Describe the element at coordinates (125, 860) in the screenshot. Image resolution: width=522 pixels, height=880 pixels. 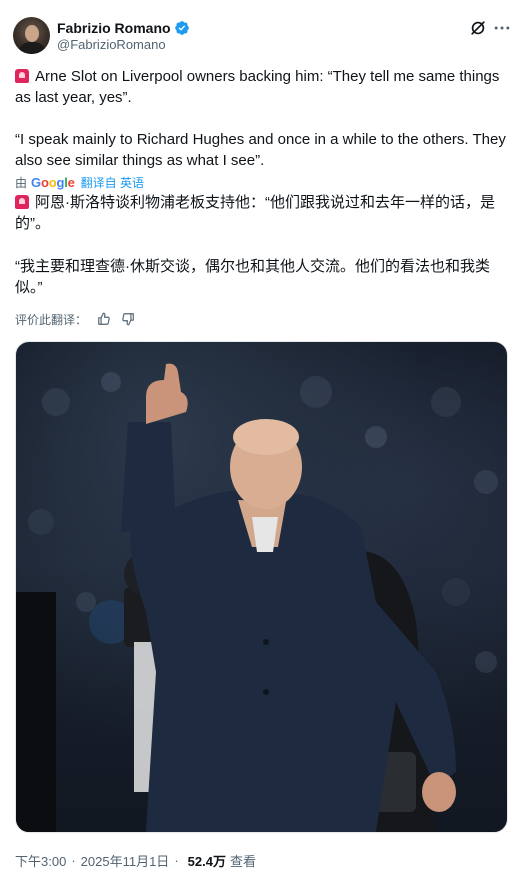
I see `tweet-date: 2025年11月1日` at that location.